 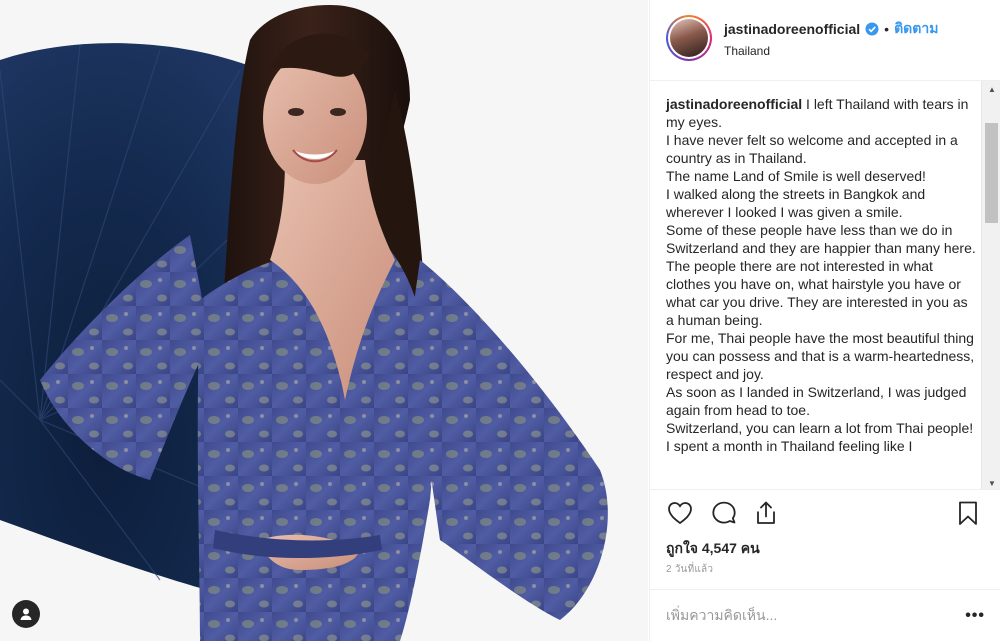 I want to click on user-tag-button, so click(x=26, y=614).